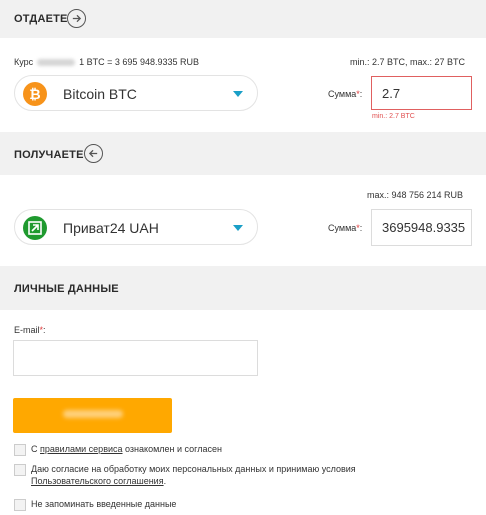 The width and height of the screenshot is (486, 515). I want to click on user-agreement-link: Пользовательского соглашения, so click(97, 481).